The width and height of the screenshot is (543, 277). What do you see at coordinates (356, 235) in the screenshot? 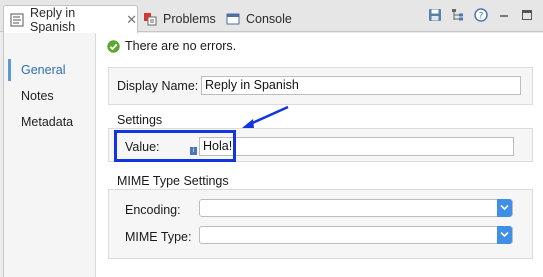
I see `mime-type-select` at bounding box center [356, 235].